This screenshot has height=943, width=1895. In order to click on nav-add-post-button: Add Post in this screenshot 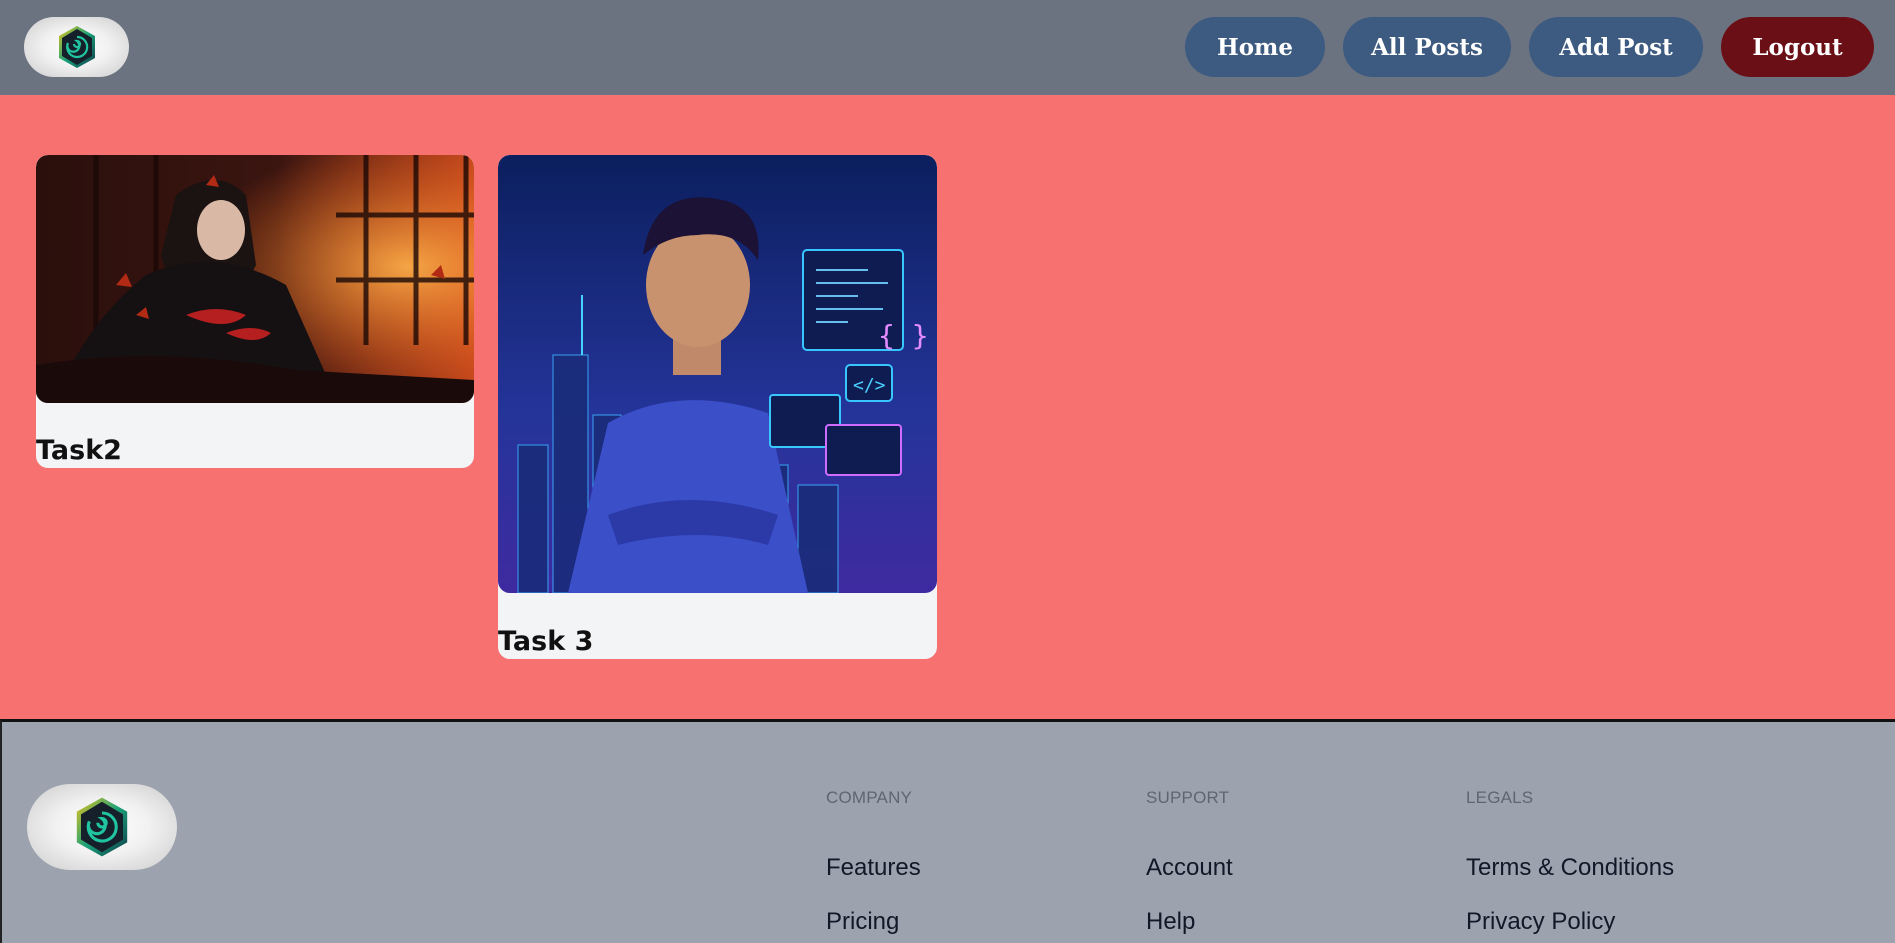, I will do `click(1616, 47)`.